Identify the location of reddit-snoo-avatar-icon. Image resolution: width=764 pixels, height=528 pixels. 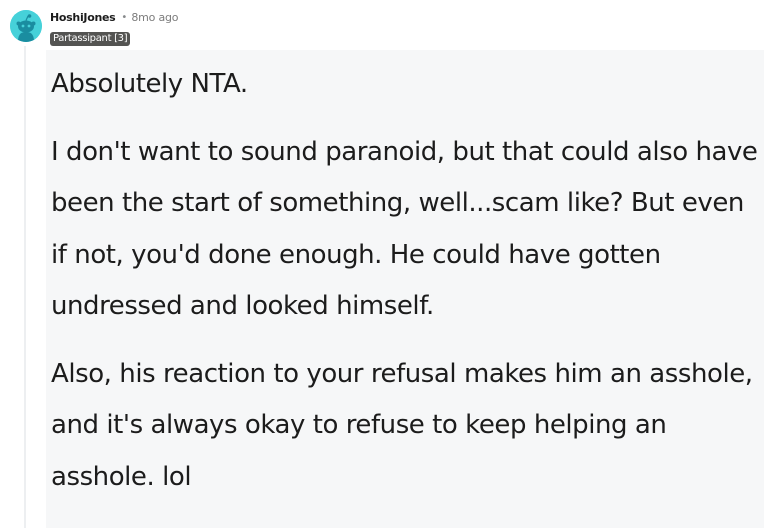
(26, 26).